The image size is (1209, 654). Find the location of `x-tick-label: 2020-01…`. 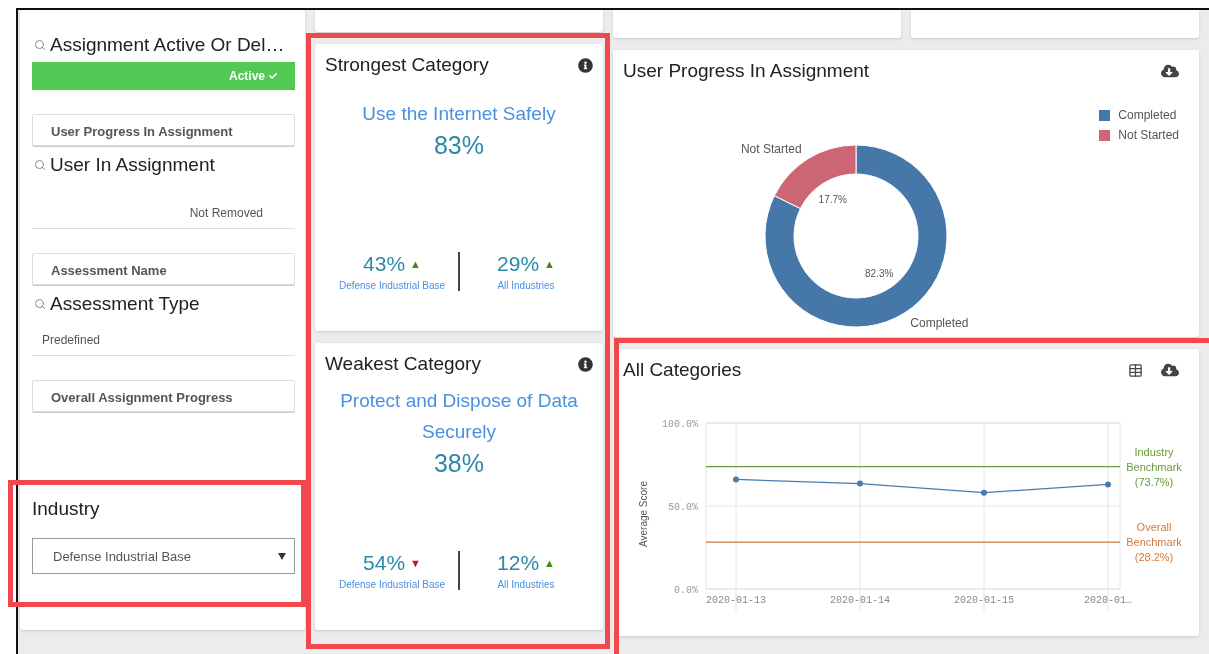

x-tick-label: 2020-01… is located at coordinates (1108, 600).